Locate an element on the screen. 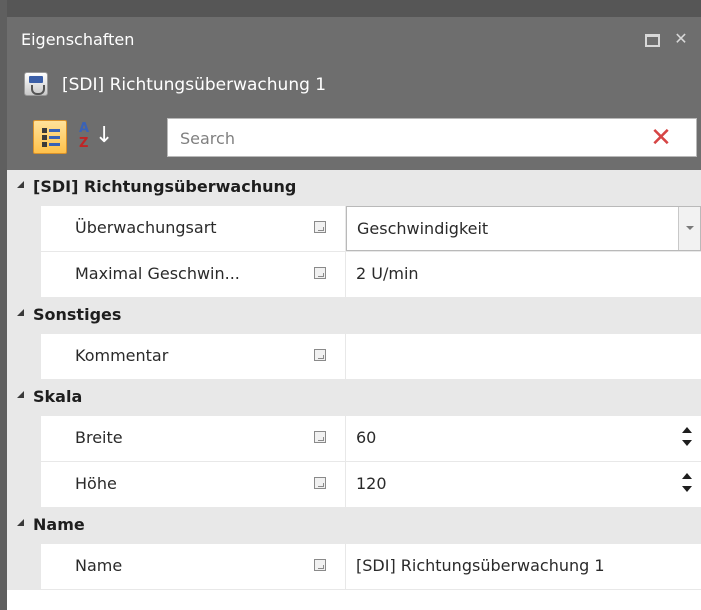 The image size is (701, 610). clear-search-icon: ✕ is located at coordinates (661, 138).